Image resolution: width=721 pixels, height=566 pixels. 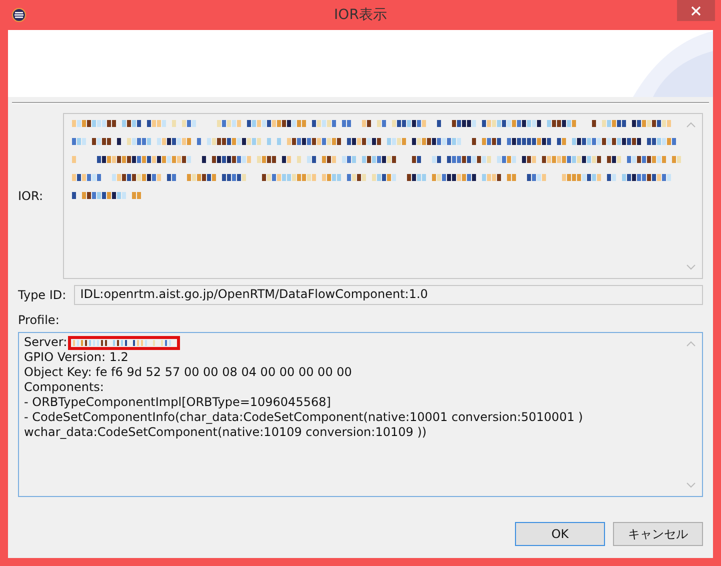 I want to click on type-id-field: IDL:openrtm.aist.go.jp/OpenRTM/DataFlowComponent:1.0, so click(x=388, y=295).